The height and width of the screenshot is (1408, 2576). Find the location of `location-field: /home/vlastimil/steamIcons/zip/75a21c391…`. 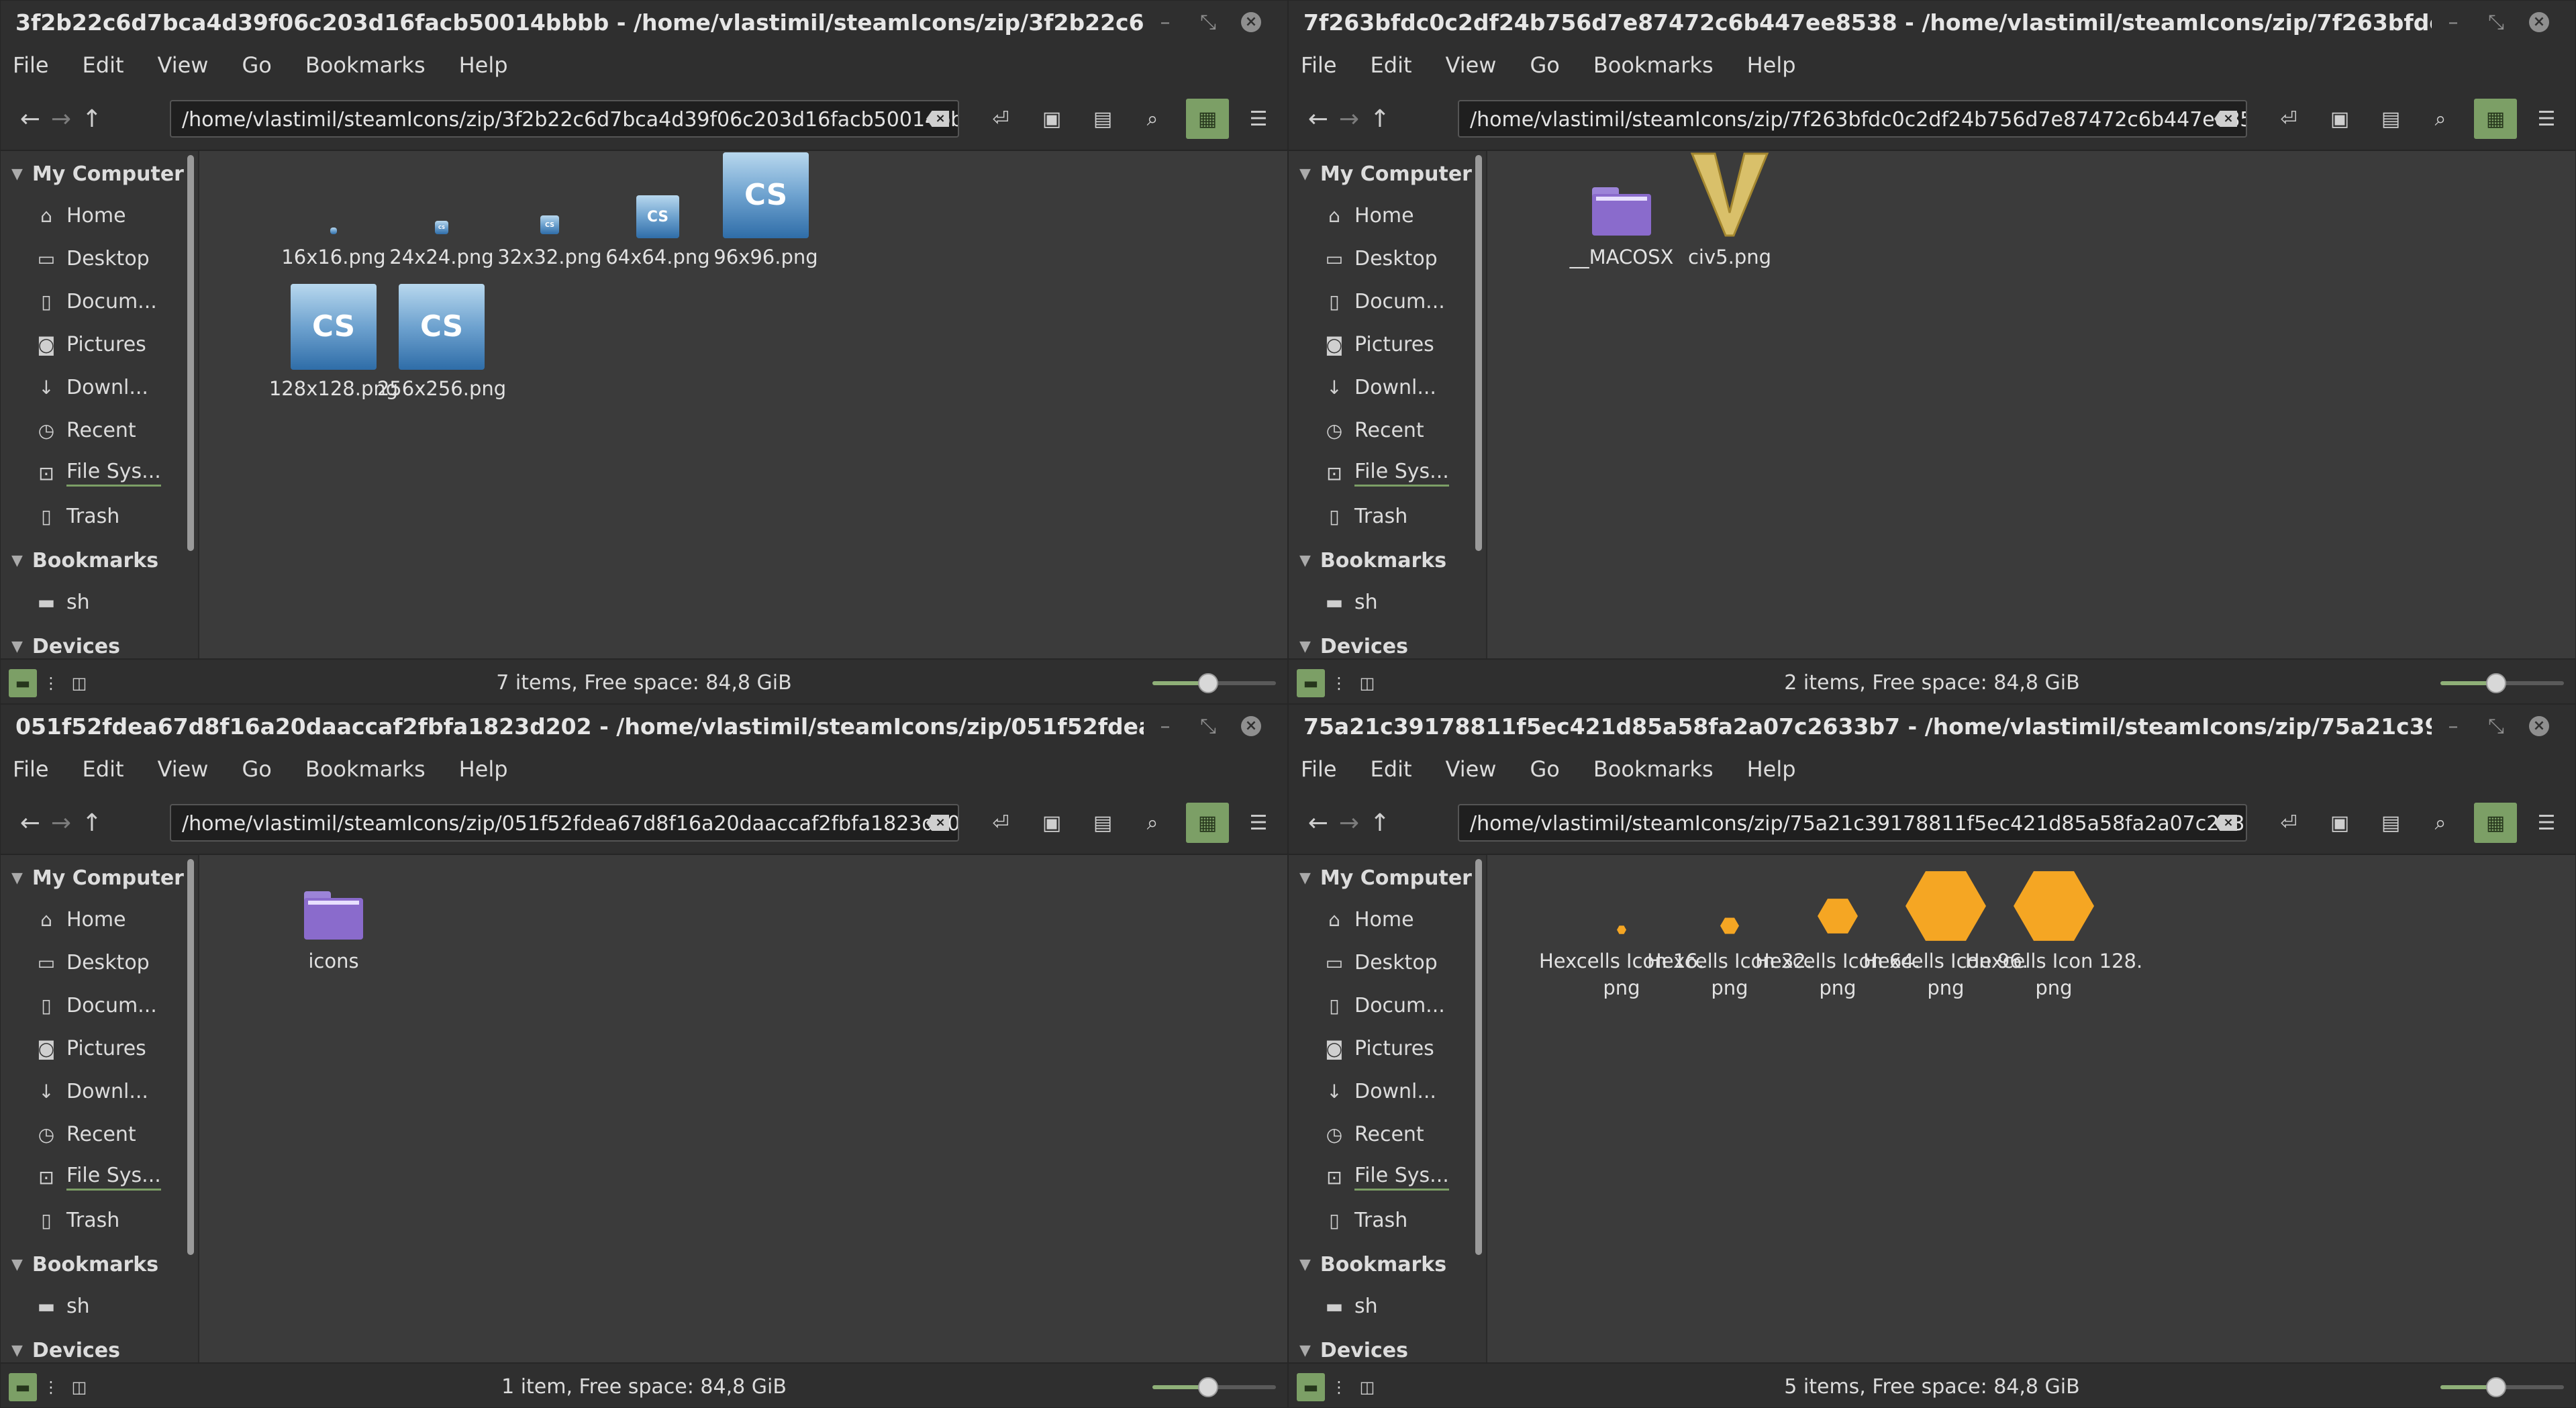

location-field: /home/vlastimil/steamIcons/zip/75a21c391… is located at coordinates (1852, 823).